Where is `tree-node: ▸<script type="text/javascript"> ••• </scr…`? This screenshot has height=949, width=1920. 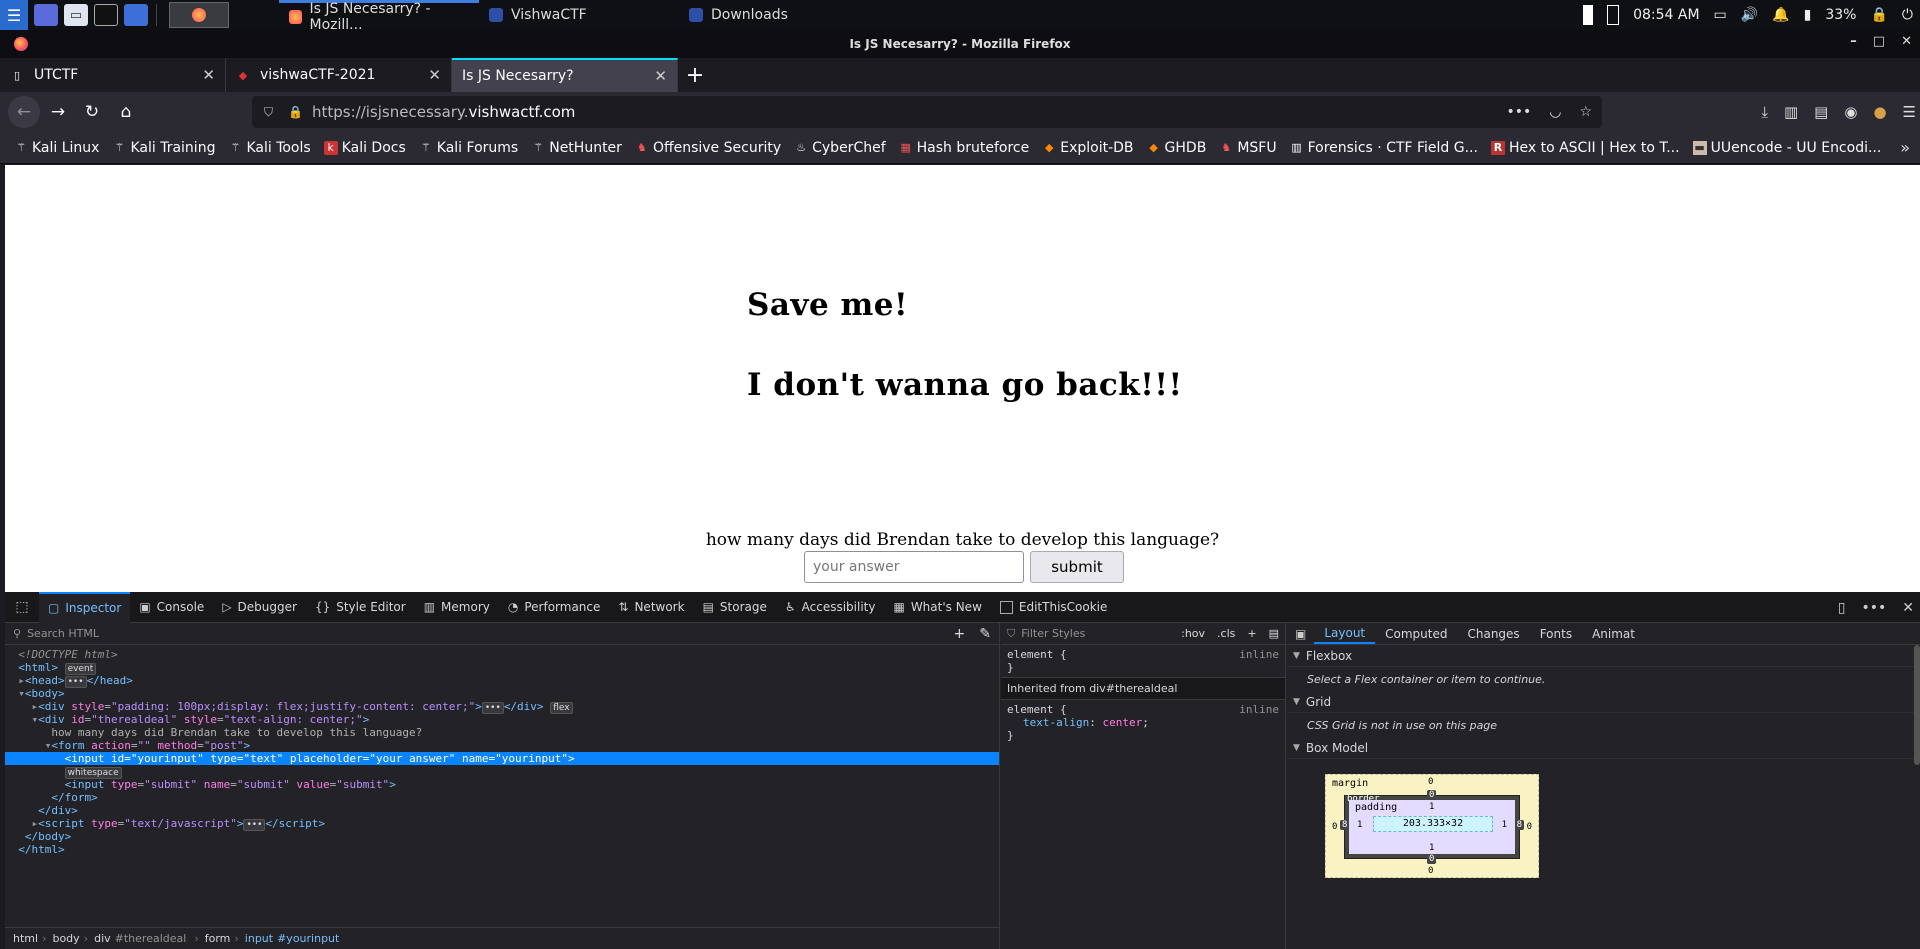
tree-node: ▸<script type="text/javascript"> ••• </scr… is located at coordinates (502, 824).